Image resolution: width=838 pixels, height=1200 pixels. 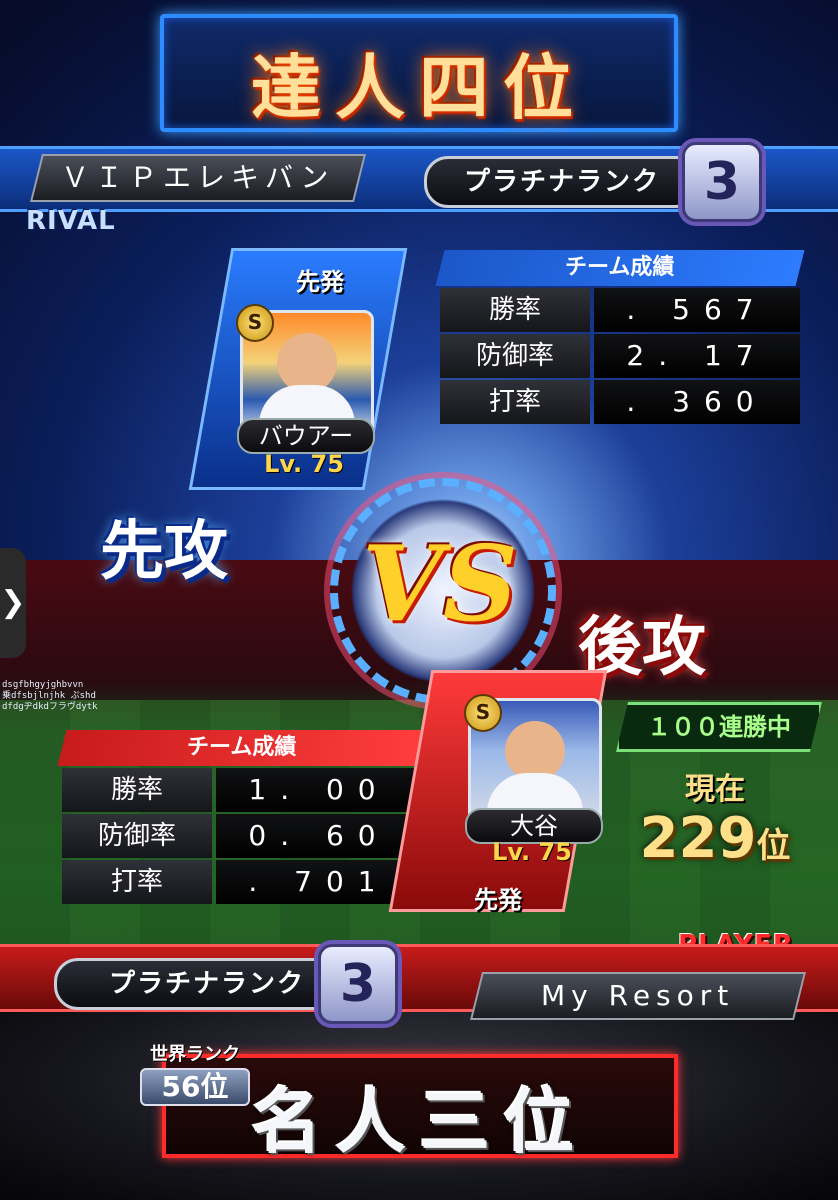 I want to click on rival-player-name: バウアー, so click(x=306, y=436).